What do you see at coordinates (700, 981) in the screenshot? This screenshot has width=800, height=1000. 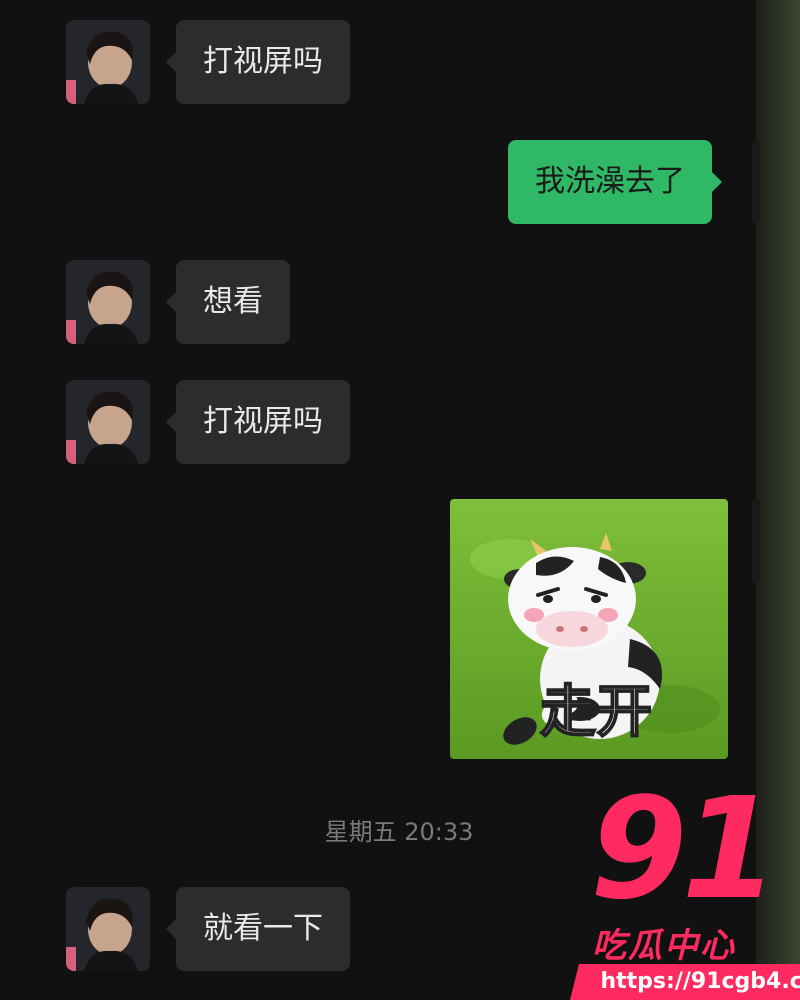 I see `watermark-url: https://91cgb4.com` at bounding box center [700, 981].